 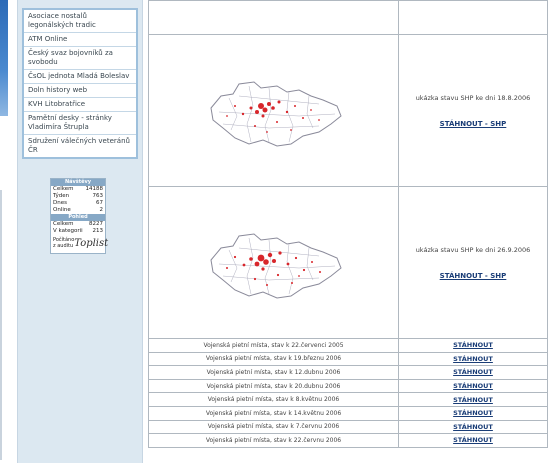 I want to click on sidebar-link-cesky-svaz: Český svaz bojovníků za svobodu, so click(x=80, y=58).